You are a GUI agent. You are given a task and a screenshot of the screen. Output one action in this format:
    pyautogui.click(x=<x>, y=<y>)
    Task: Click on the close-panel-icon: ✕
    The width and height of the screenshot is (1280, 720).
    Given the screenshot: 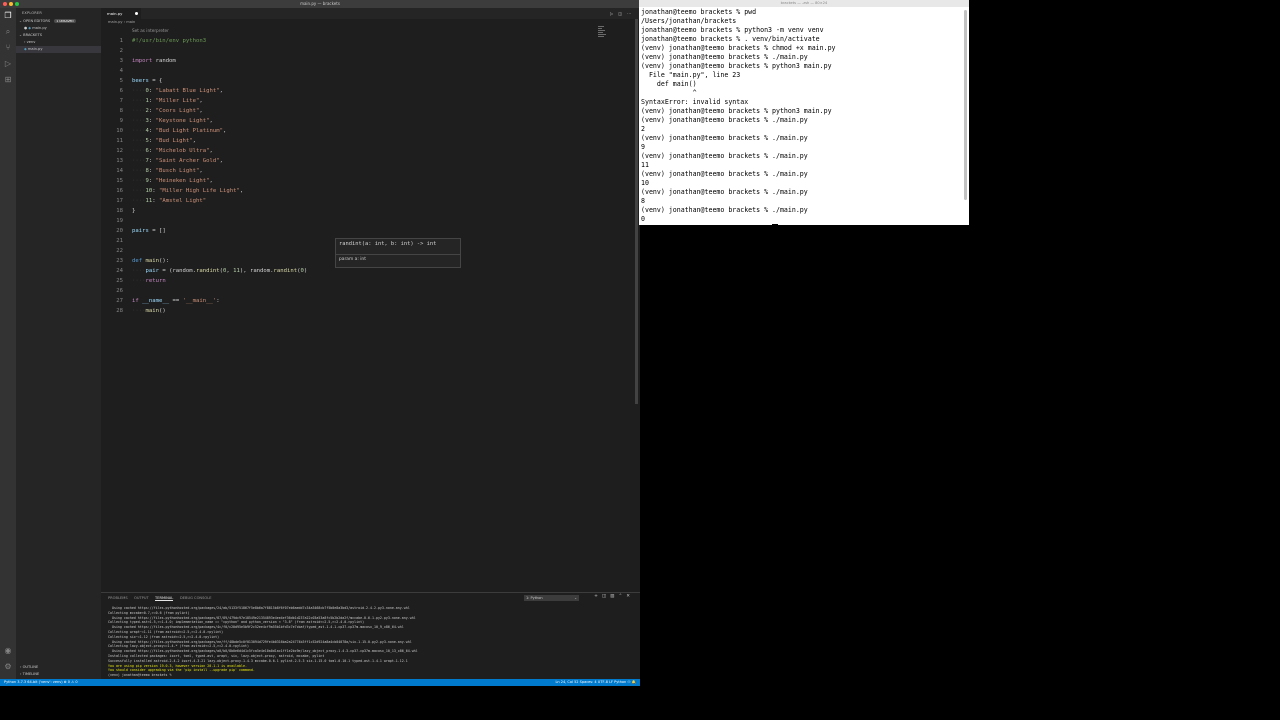 What is the action you would take?
    pyautogui.click(x=630, y=596)
    